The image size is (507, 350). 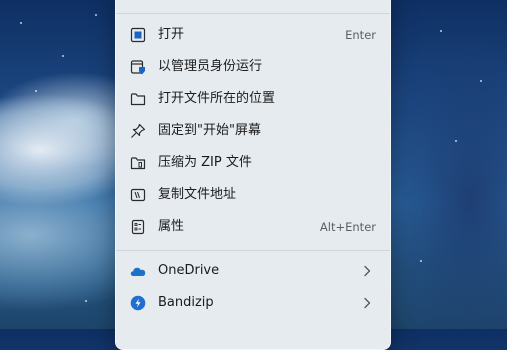 I want to click on menu-item-run-as-admin: 以管理员身份运行, so click(x=253, y=67).